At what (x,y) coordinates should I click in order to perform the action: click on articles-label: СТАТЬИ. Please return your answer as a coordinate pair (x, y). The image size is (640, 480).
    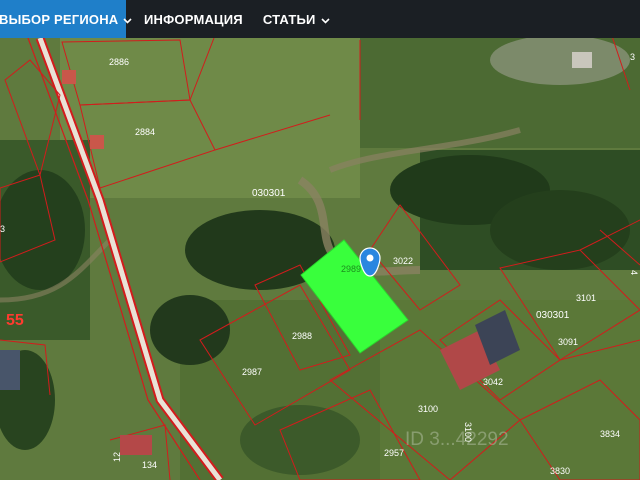
    Looking at the image, I should click on (289, 19).